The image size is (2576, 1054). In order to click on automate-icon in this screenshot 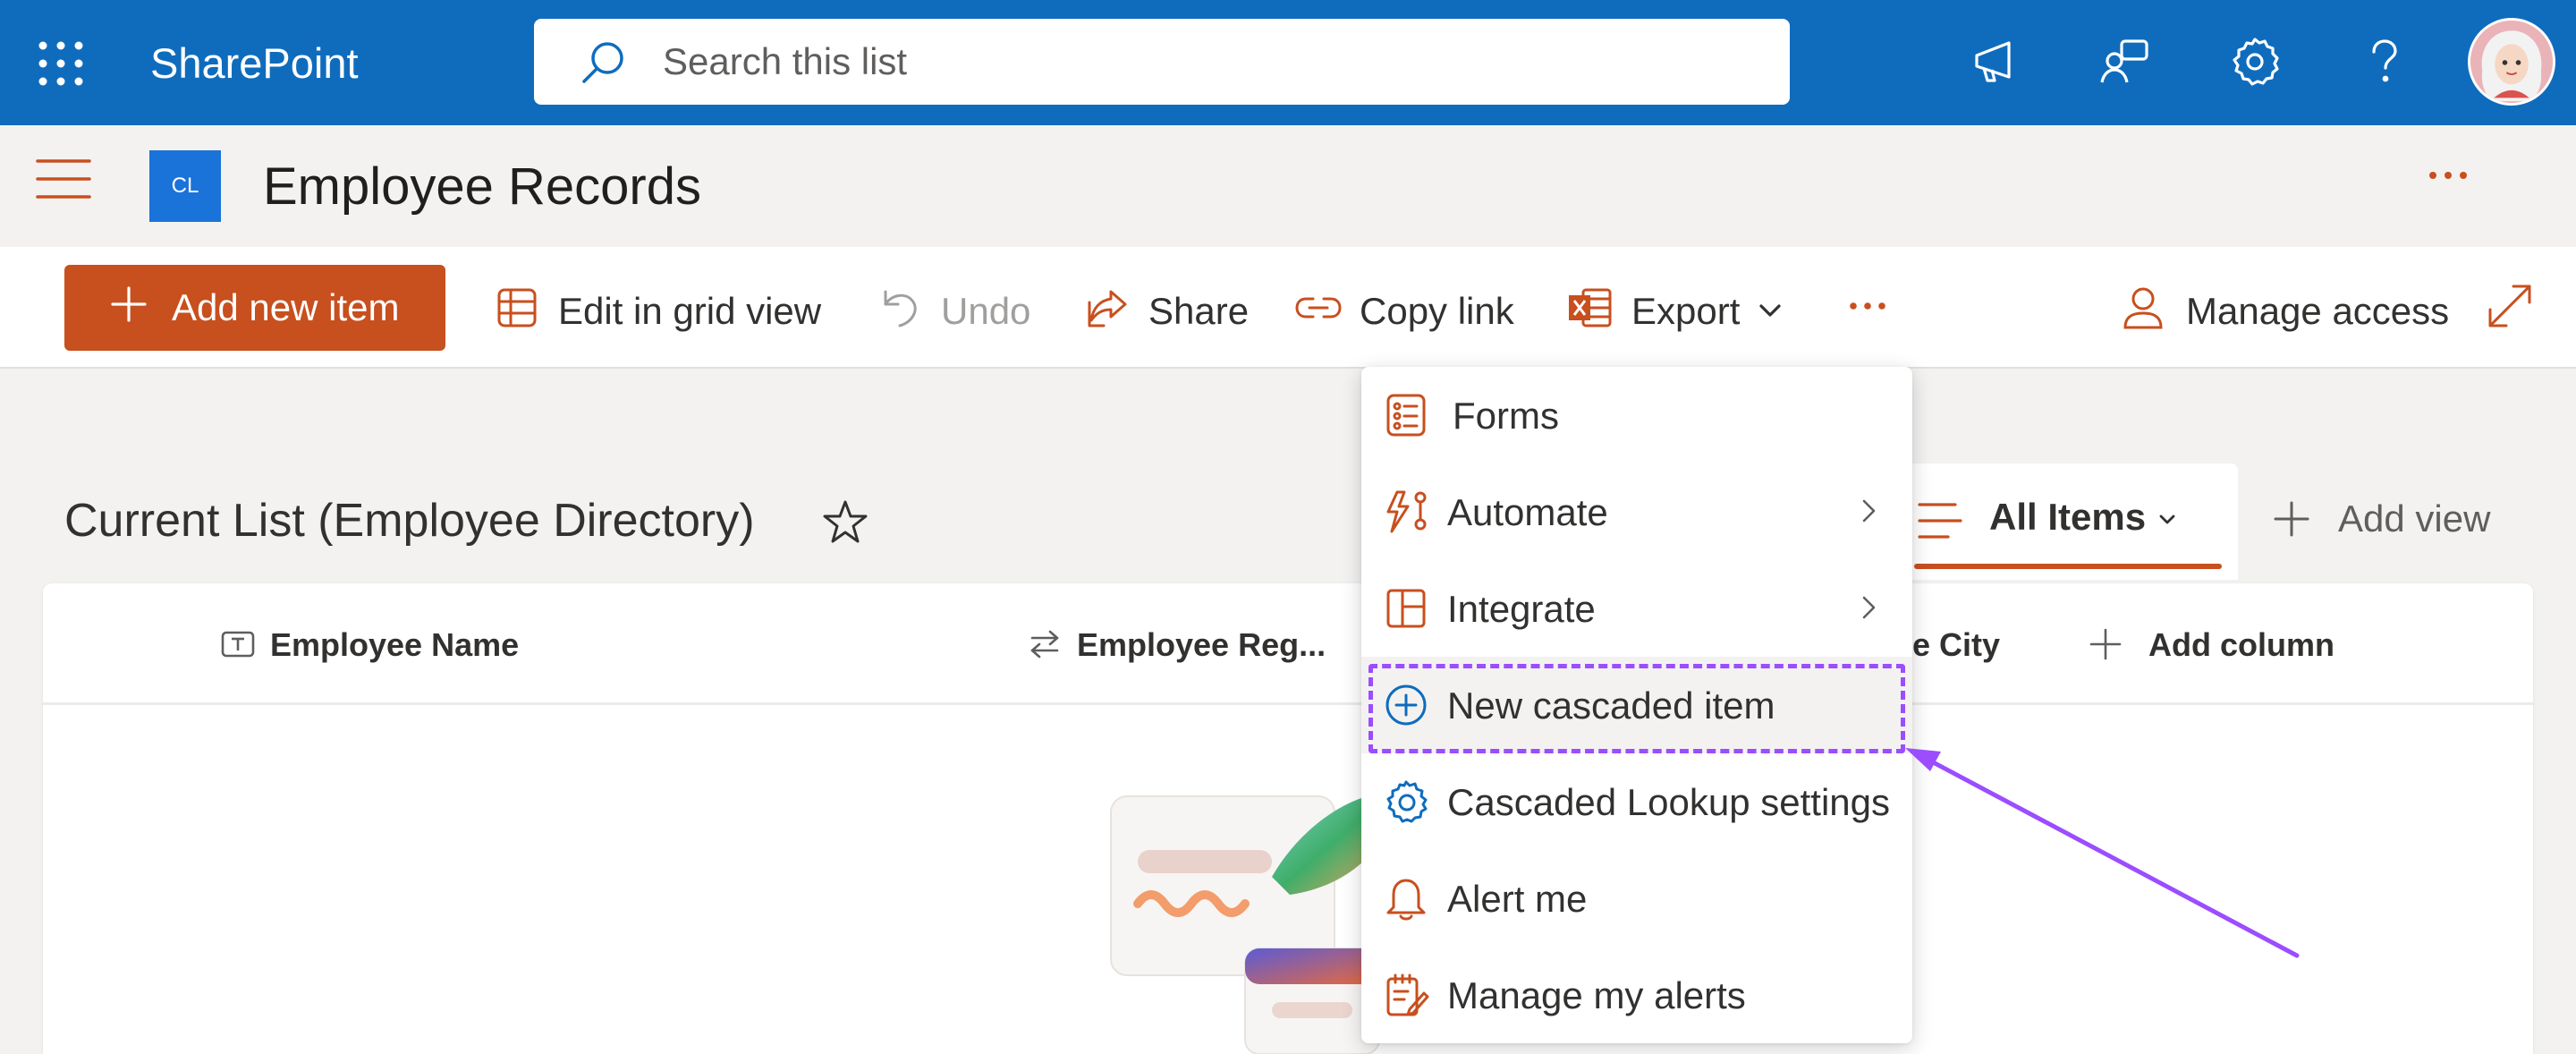, I will do `click(1406, 512)`.